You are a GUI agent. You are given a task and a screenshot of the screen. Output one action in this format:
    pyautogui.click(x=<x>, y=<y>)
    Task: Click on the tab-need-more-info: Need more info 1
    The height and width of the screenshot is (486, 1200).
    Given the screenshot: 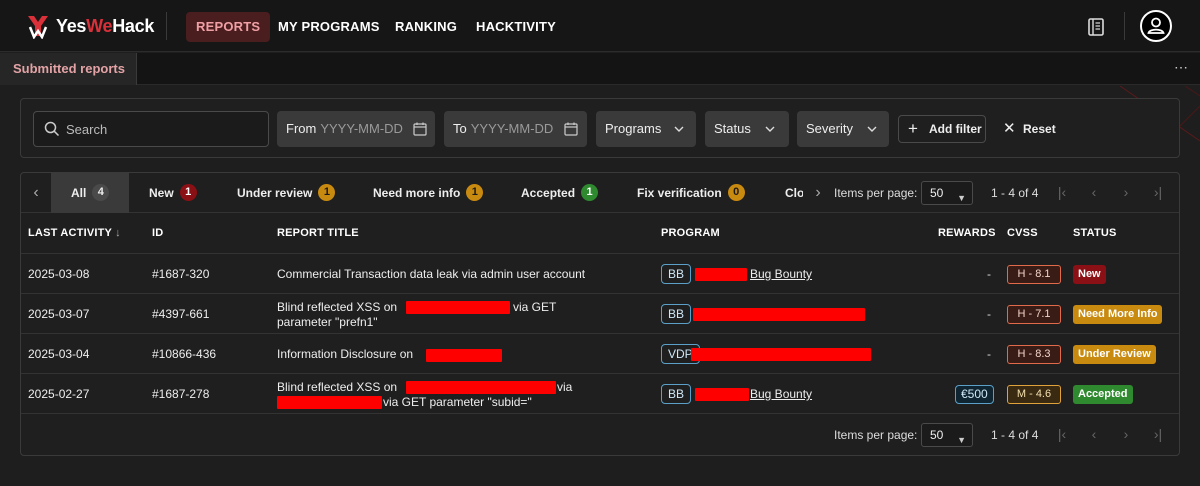 What is the action you would take?
    pyautogui.click(x=428, y=193)
    